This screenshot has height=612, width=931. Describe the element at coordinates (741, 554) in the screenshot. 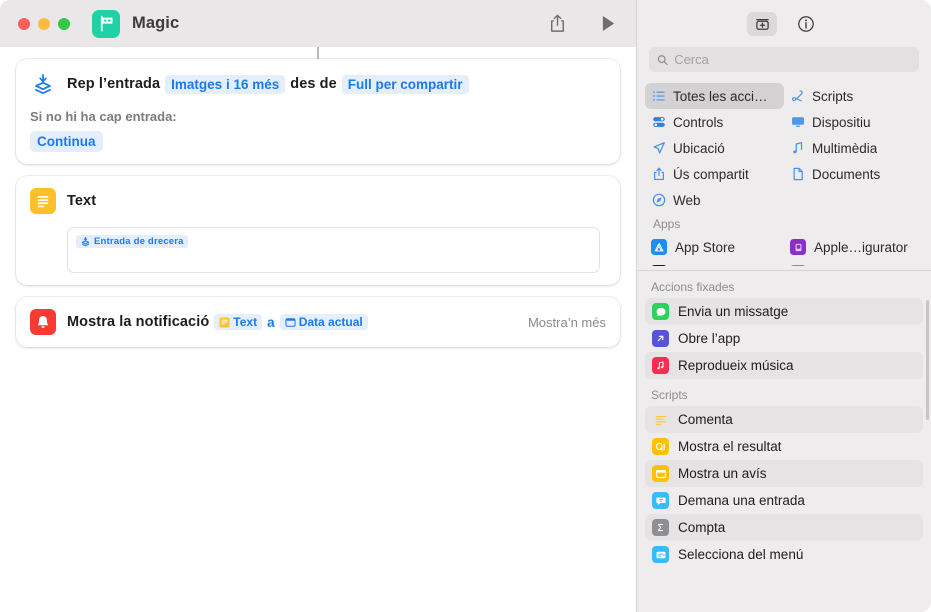

I see `list-item-label: Selecciona del menú` at that location.